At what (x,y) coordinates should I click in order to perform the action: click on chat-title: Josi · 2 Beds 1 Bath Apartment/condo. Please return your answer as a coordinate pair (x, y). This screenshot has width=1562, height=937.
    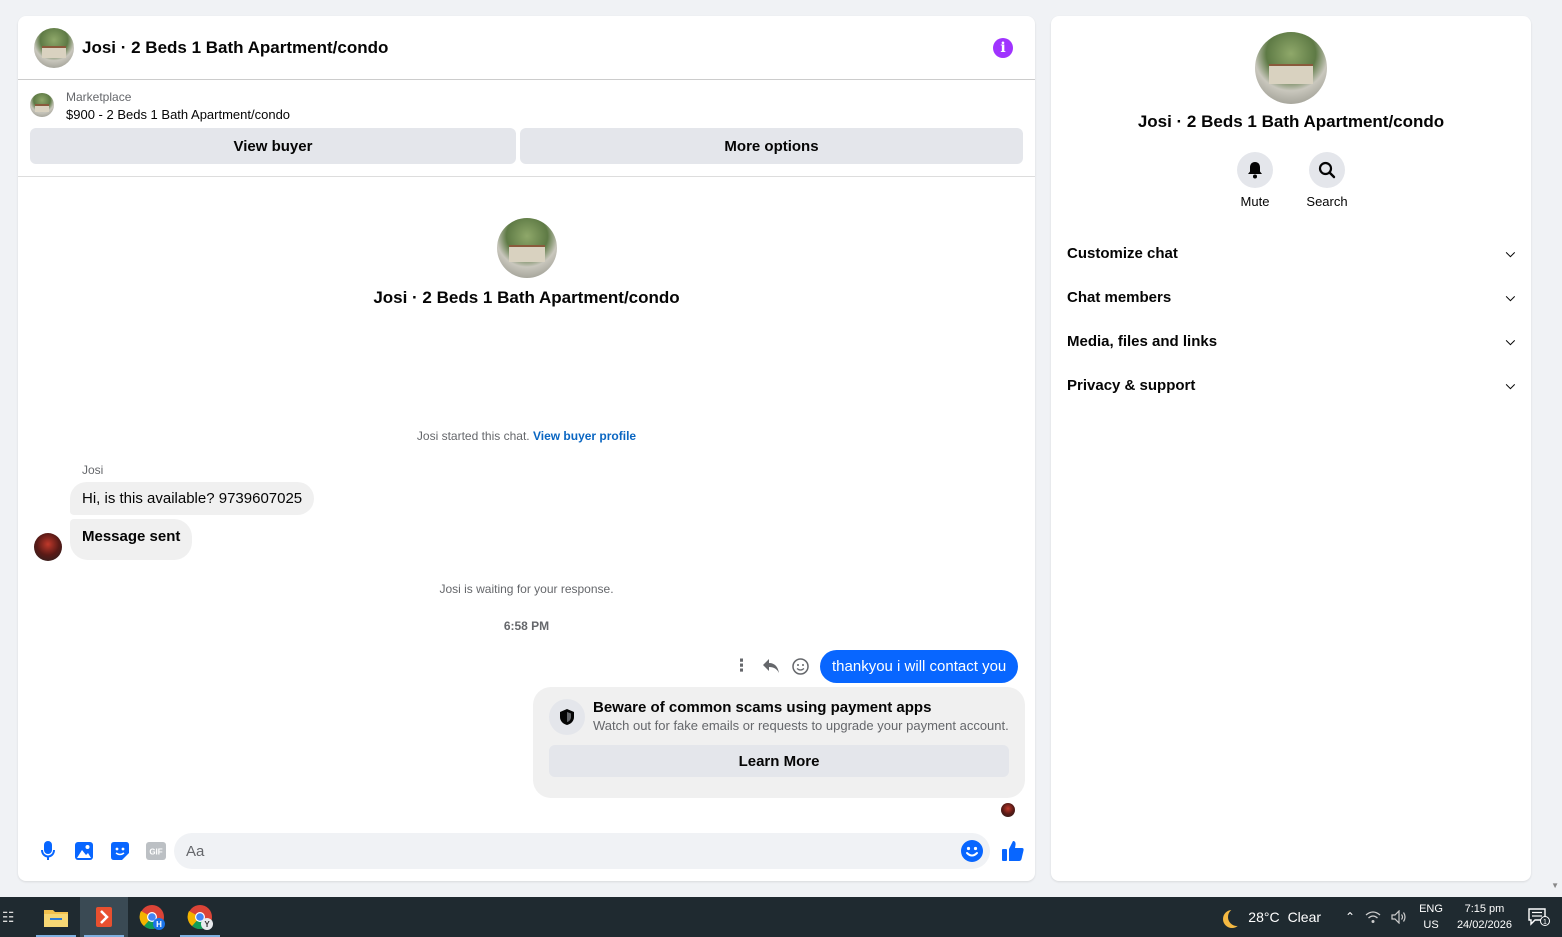
    Looking at the image, I should click on (537, 48).